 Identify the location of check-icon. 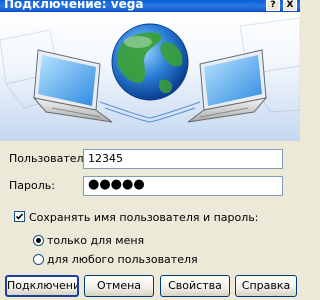
(19, 216).